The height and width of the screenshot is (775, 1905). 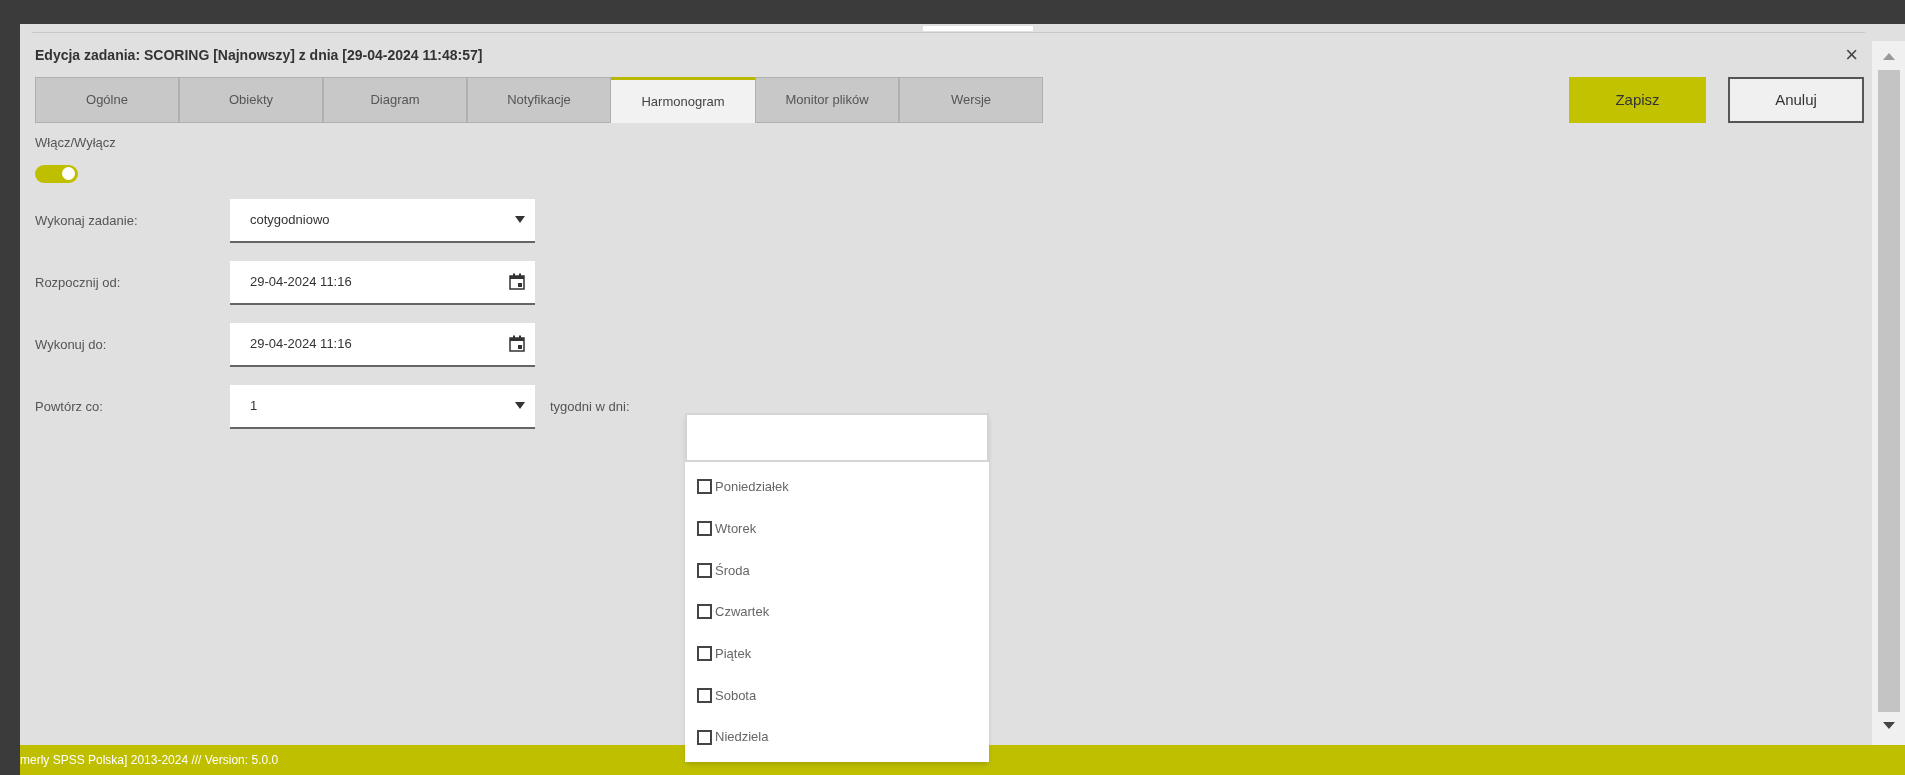 I want to click on dialog-title: Edycja zadania: SCORING [Najnowszy] z dnia [29-04-2024 11:48:57], so click(x=259, y=55).